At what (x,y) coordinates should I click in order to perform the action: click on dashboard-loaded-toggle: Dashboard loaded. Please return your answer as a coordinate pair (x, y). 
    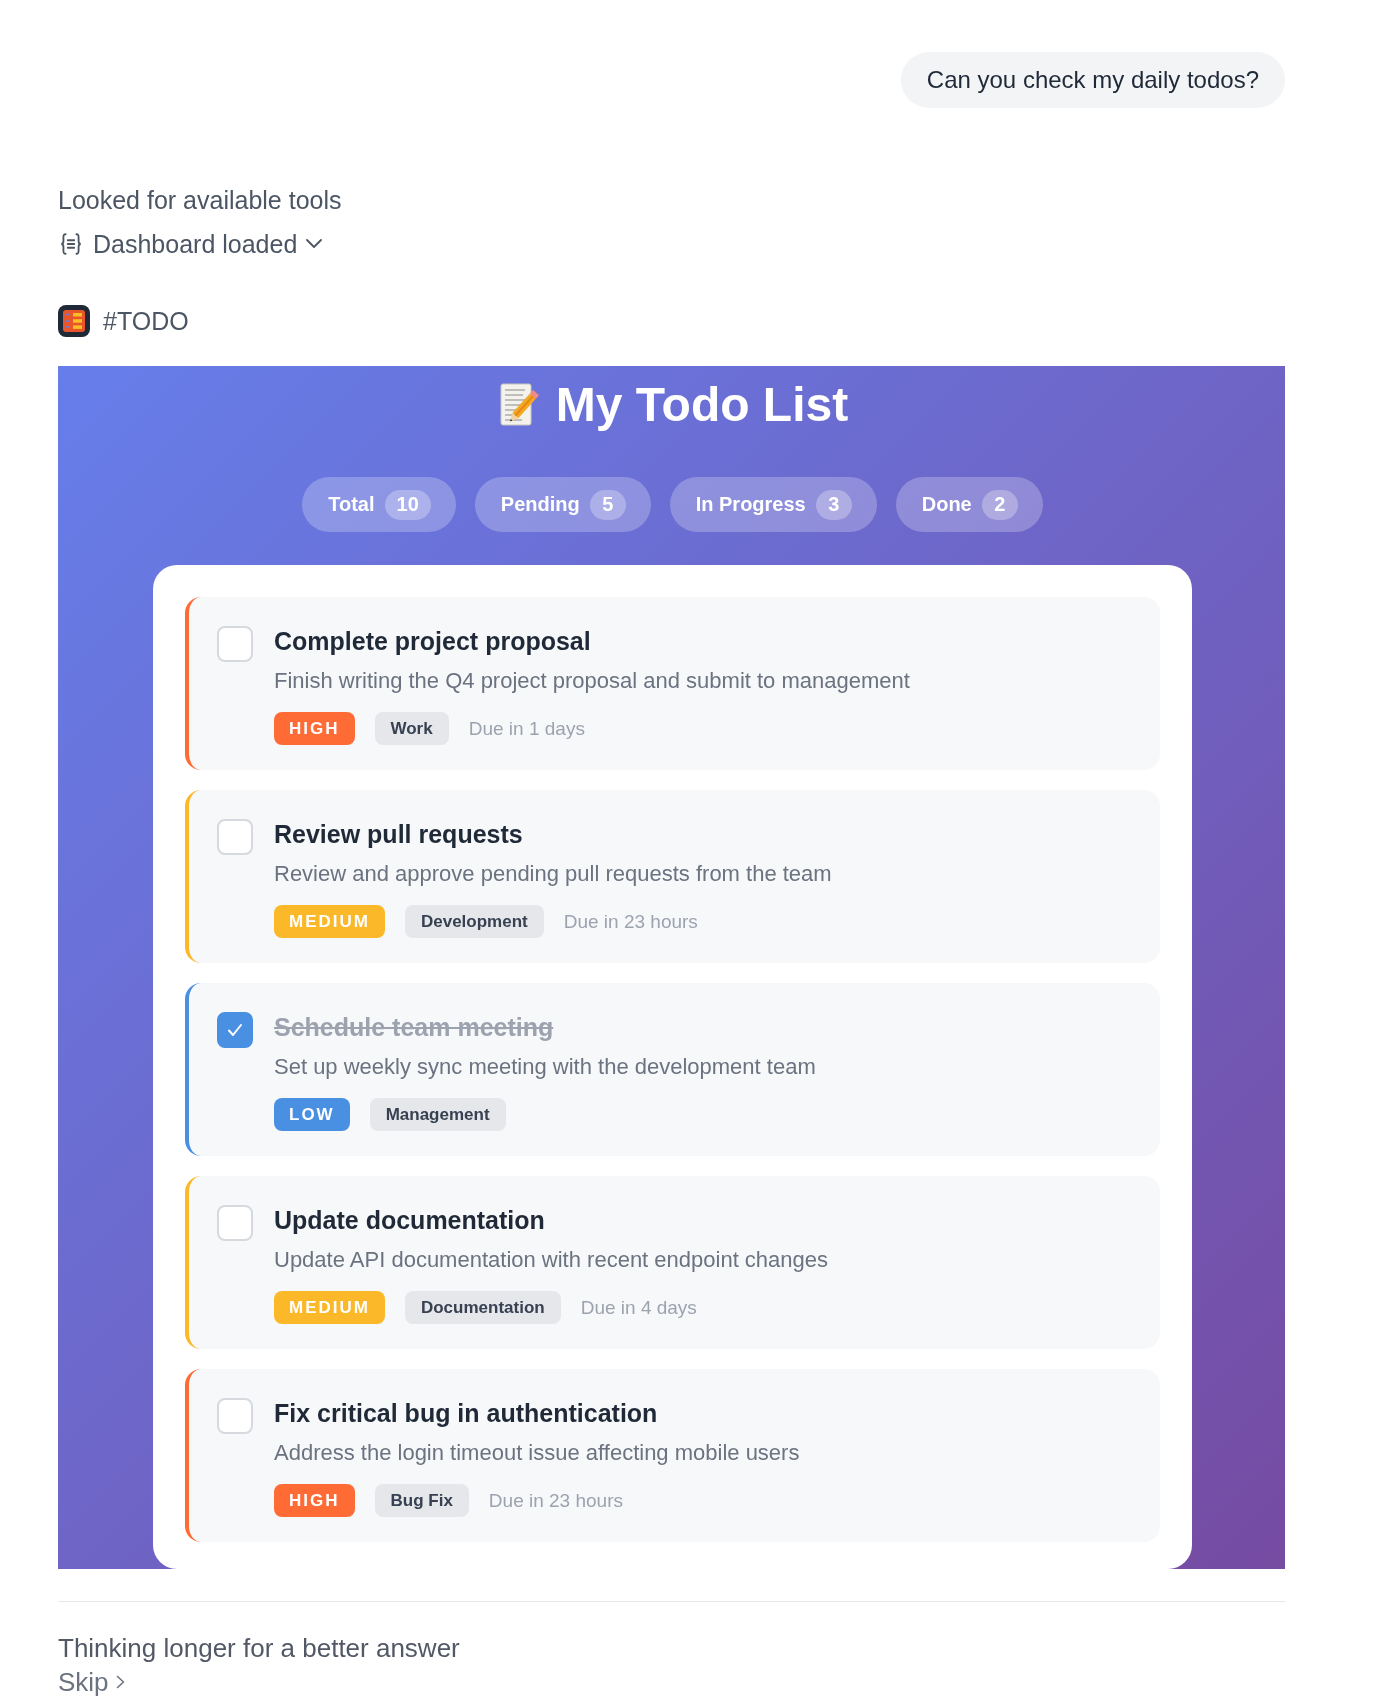
    Looking at the image, I should click on (190, 244).